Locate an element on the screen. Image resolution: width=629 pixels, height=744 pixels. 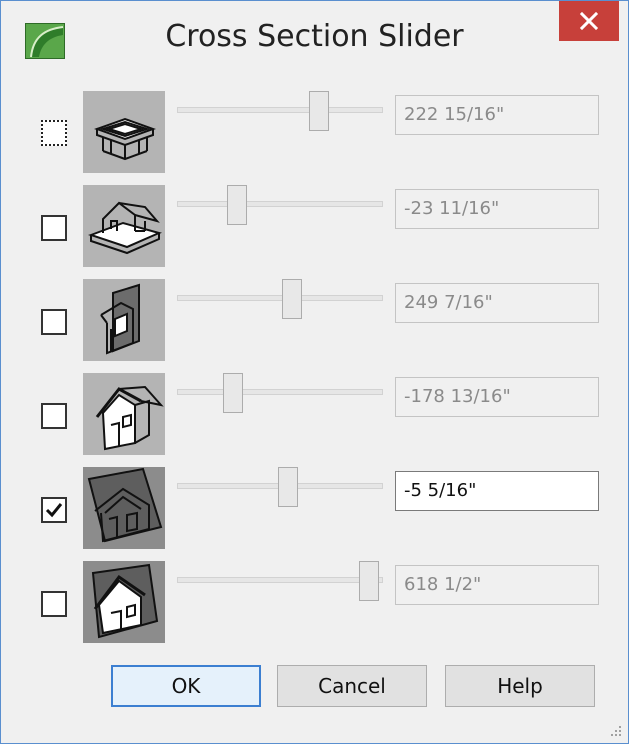
row-1-checkbox is located at coordinates (54, 133).